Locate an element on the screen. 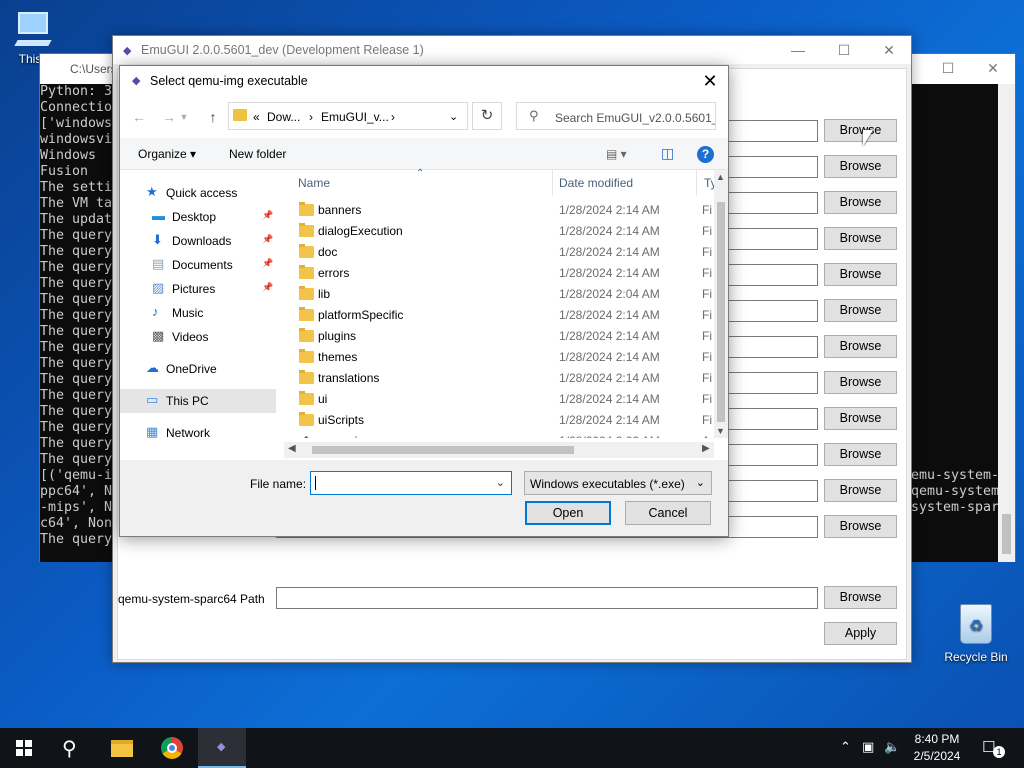  nav-item: ♪ Music is located at coordinates (198, 313).